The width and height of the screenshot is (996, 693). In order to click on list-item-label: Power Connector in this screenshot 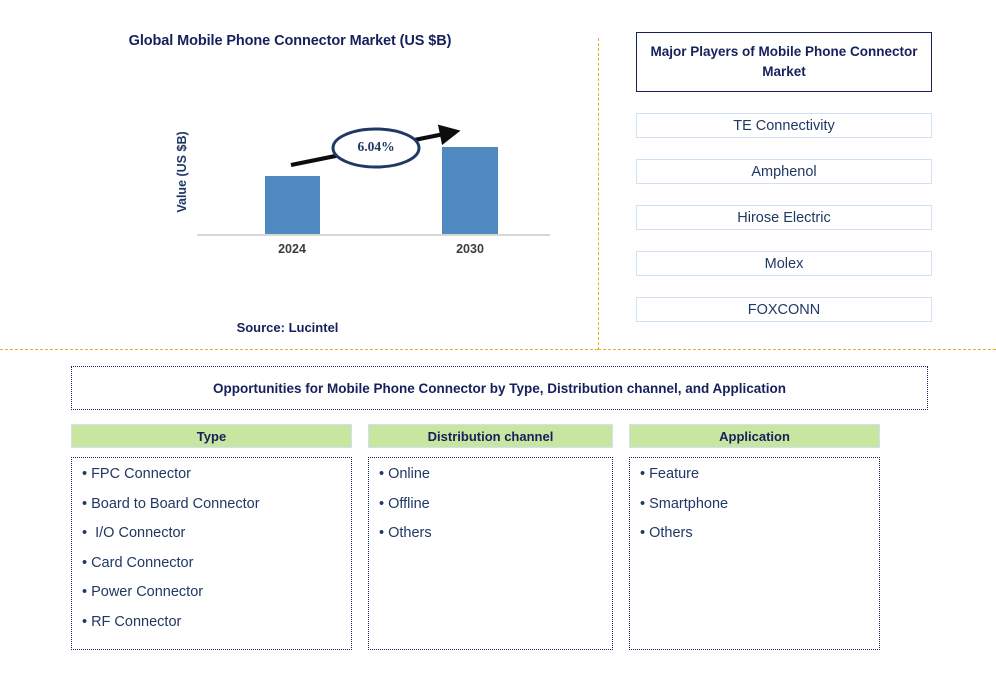, I will do `click(147, 592)`.